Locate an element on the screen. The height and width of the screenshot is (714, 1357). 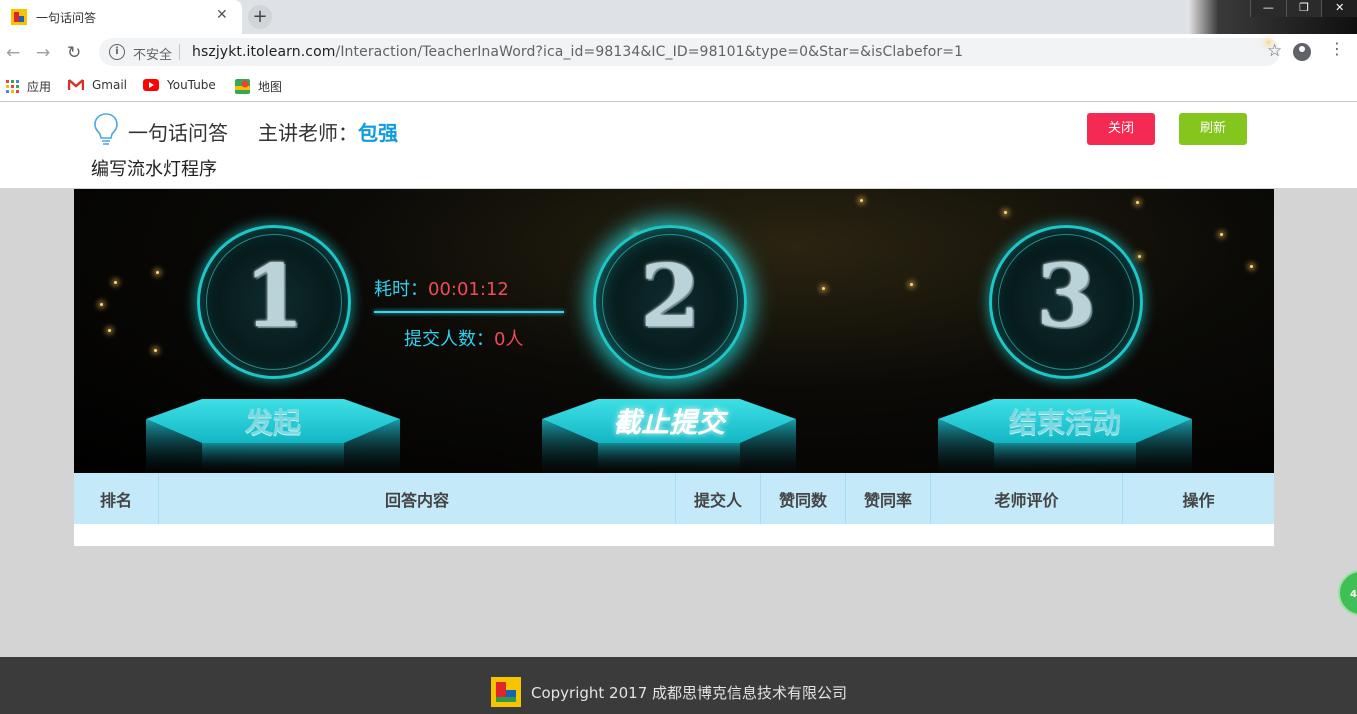
timer-value: 00:01:12 is located at coordinates (468, 289).